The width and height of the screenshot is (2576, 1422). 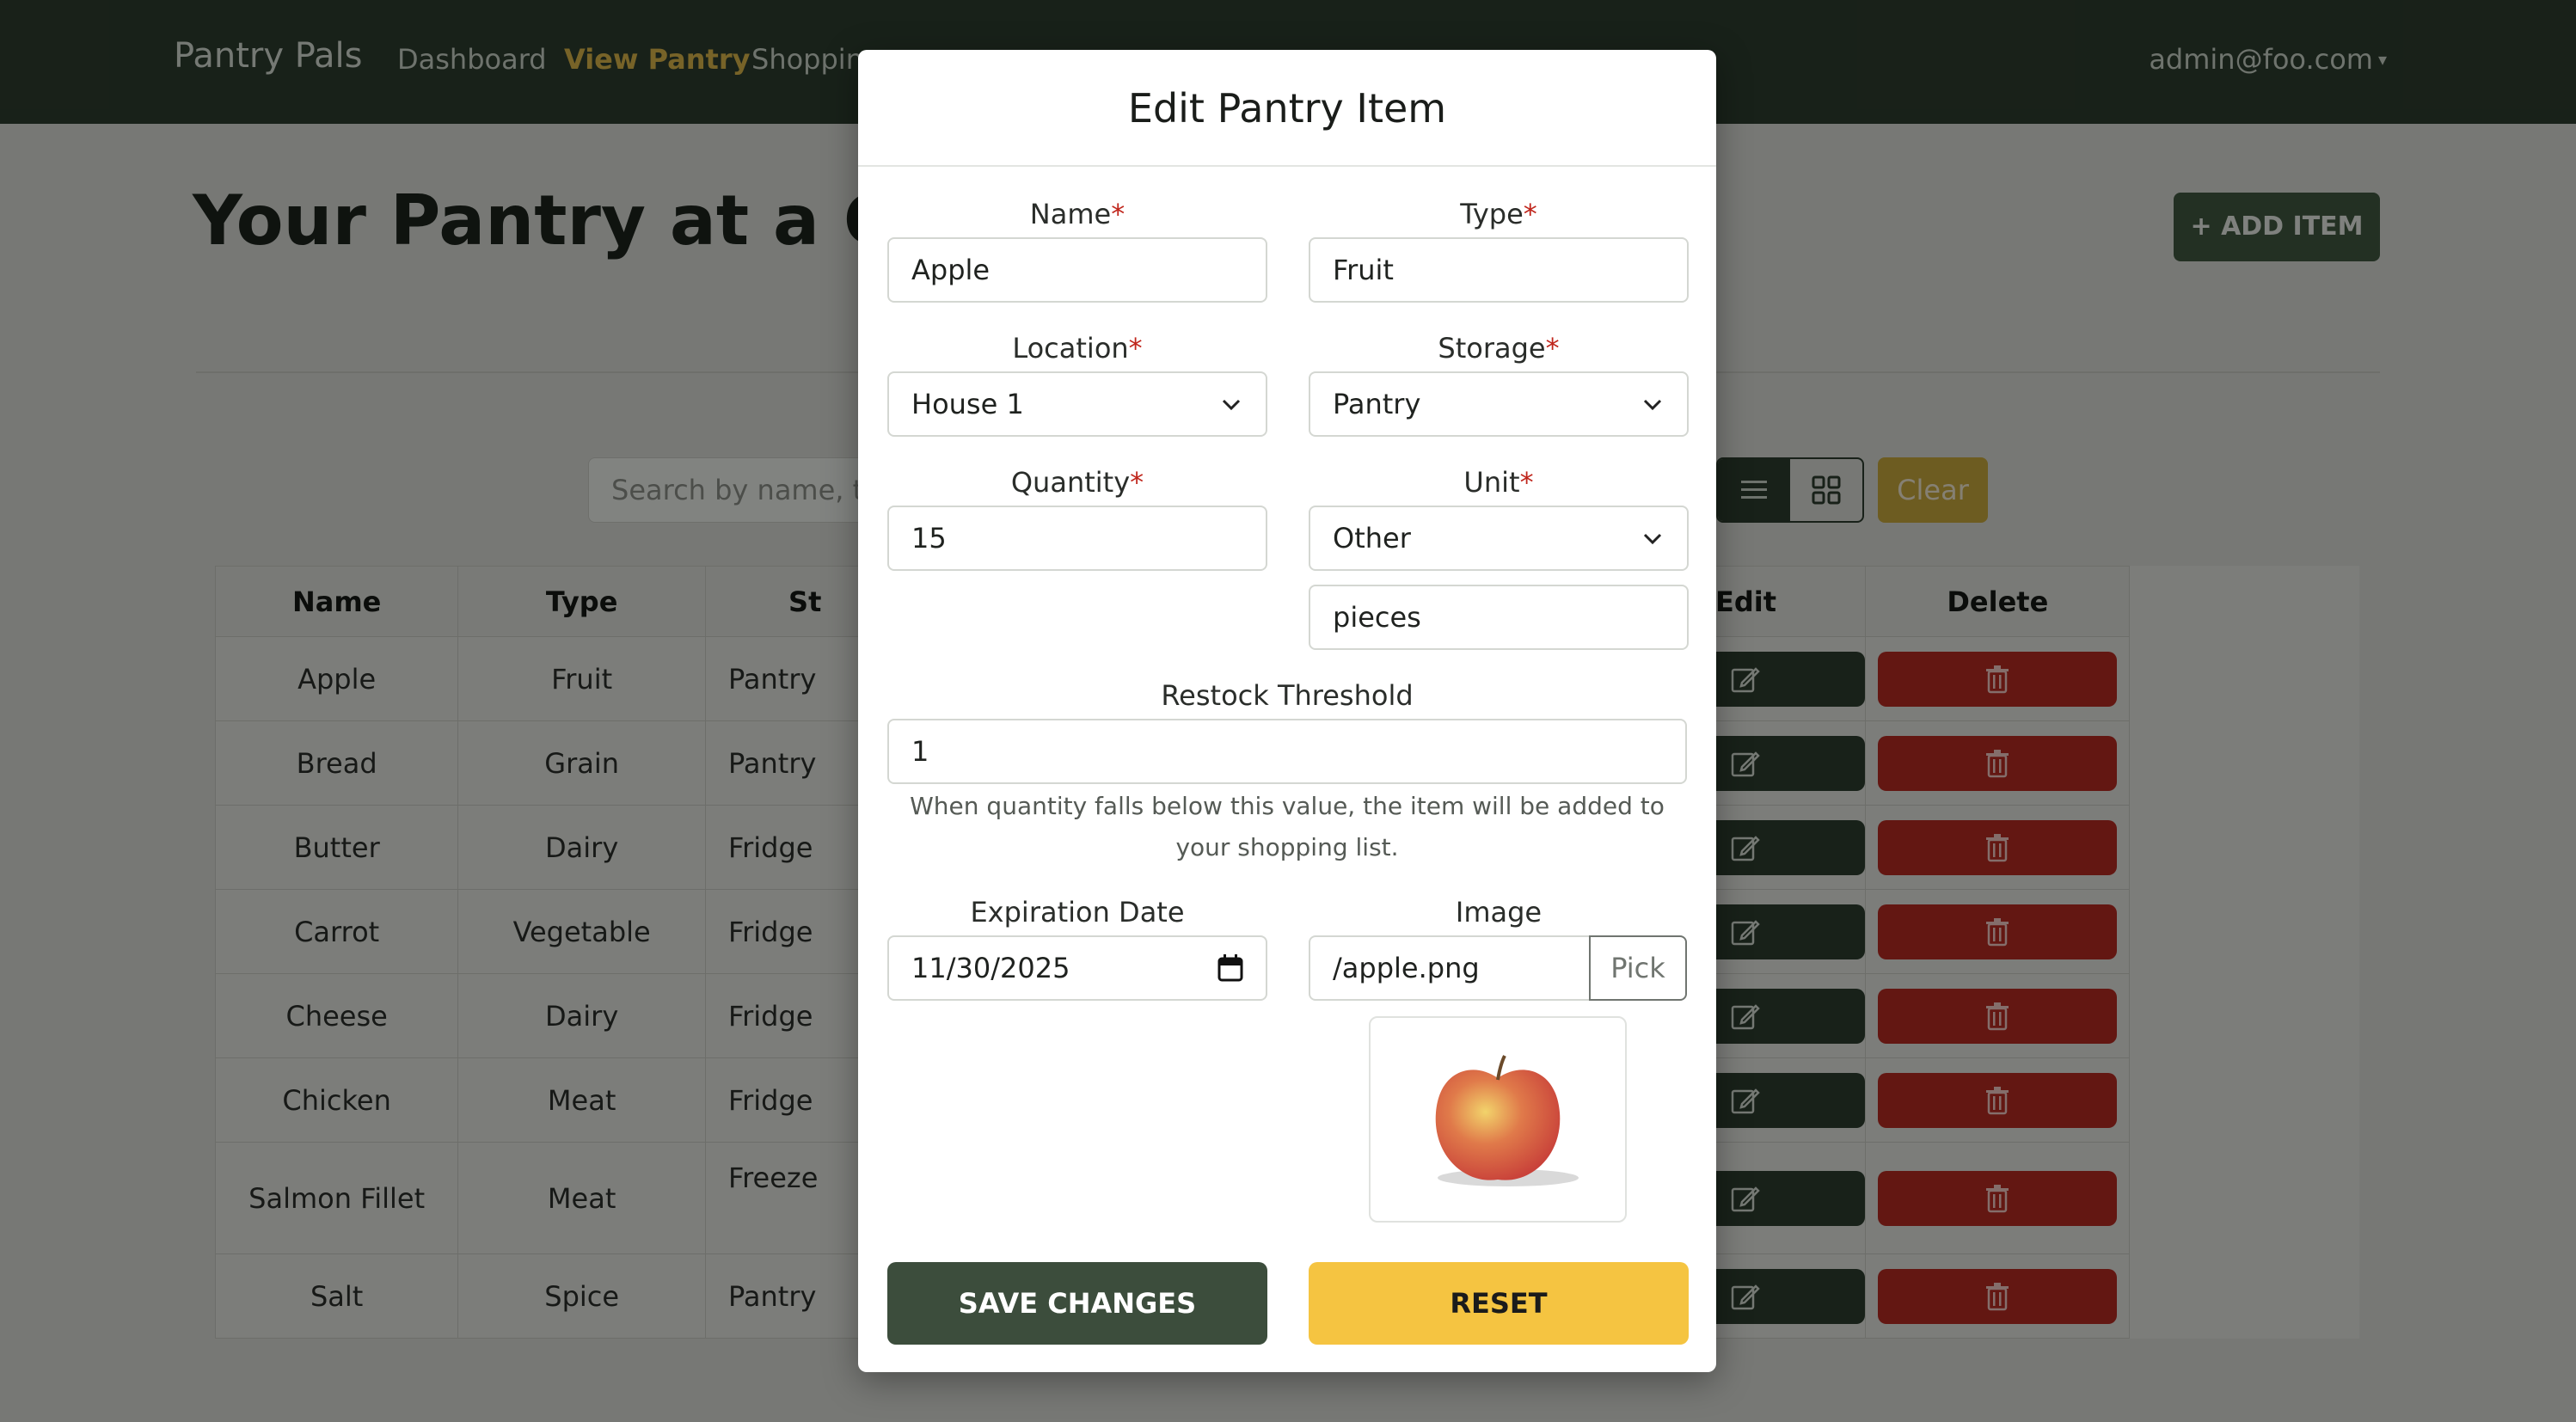 I want to click on restock-threshold-input: 1, so click(x=1287, y=751).